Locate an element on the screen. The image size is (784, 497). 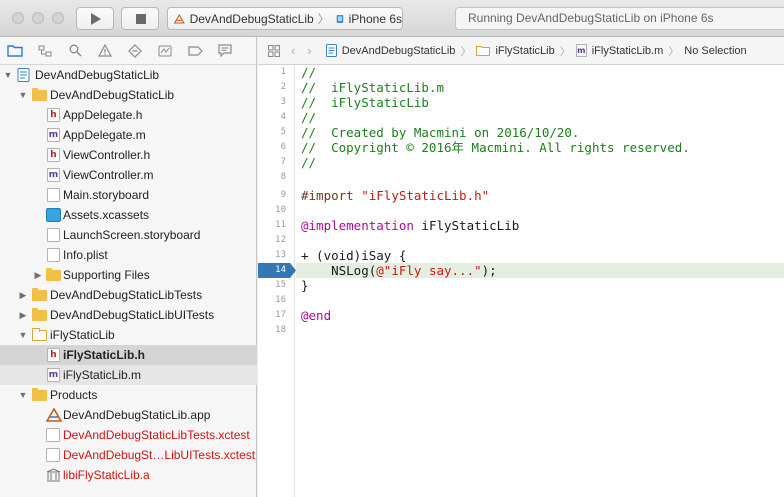
tree-item-label: iFlyStaticLib is located at coordinates (82, 335).